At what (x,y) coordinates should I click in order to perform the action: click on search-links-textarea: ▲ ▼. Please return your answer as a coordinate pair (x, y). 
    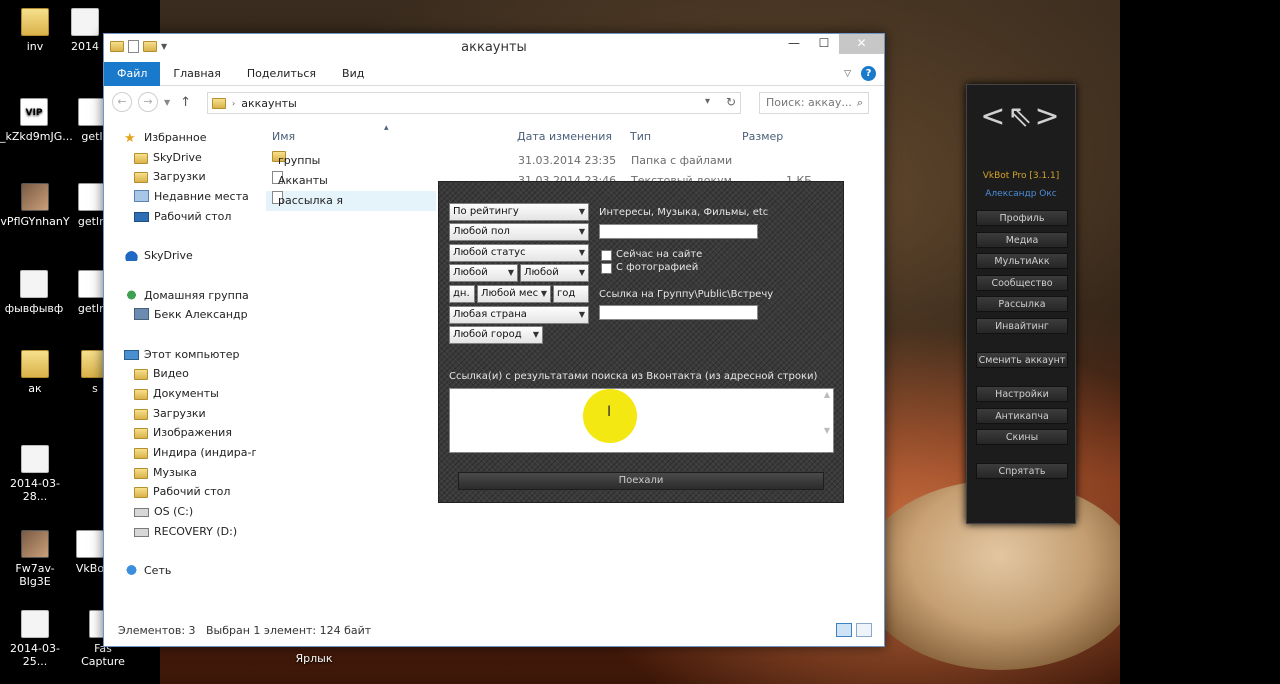
    Looking at the image, I should click on (641, 420).